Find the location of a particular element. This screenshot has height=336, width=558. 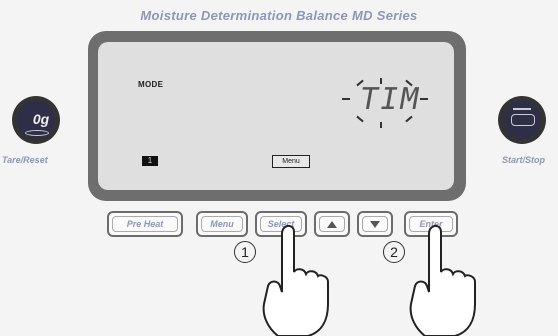

start-stop-label: Start/Stop is located at coordinates (524, 160).